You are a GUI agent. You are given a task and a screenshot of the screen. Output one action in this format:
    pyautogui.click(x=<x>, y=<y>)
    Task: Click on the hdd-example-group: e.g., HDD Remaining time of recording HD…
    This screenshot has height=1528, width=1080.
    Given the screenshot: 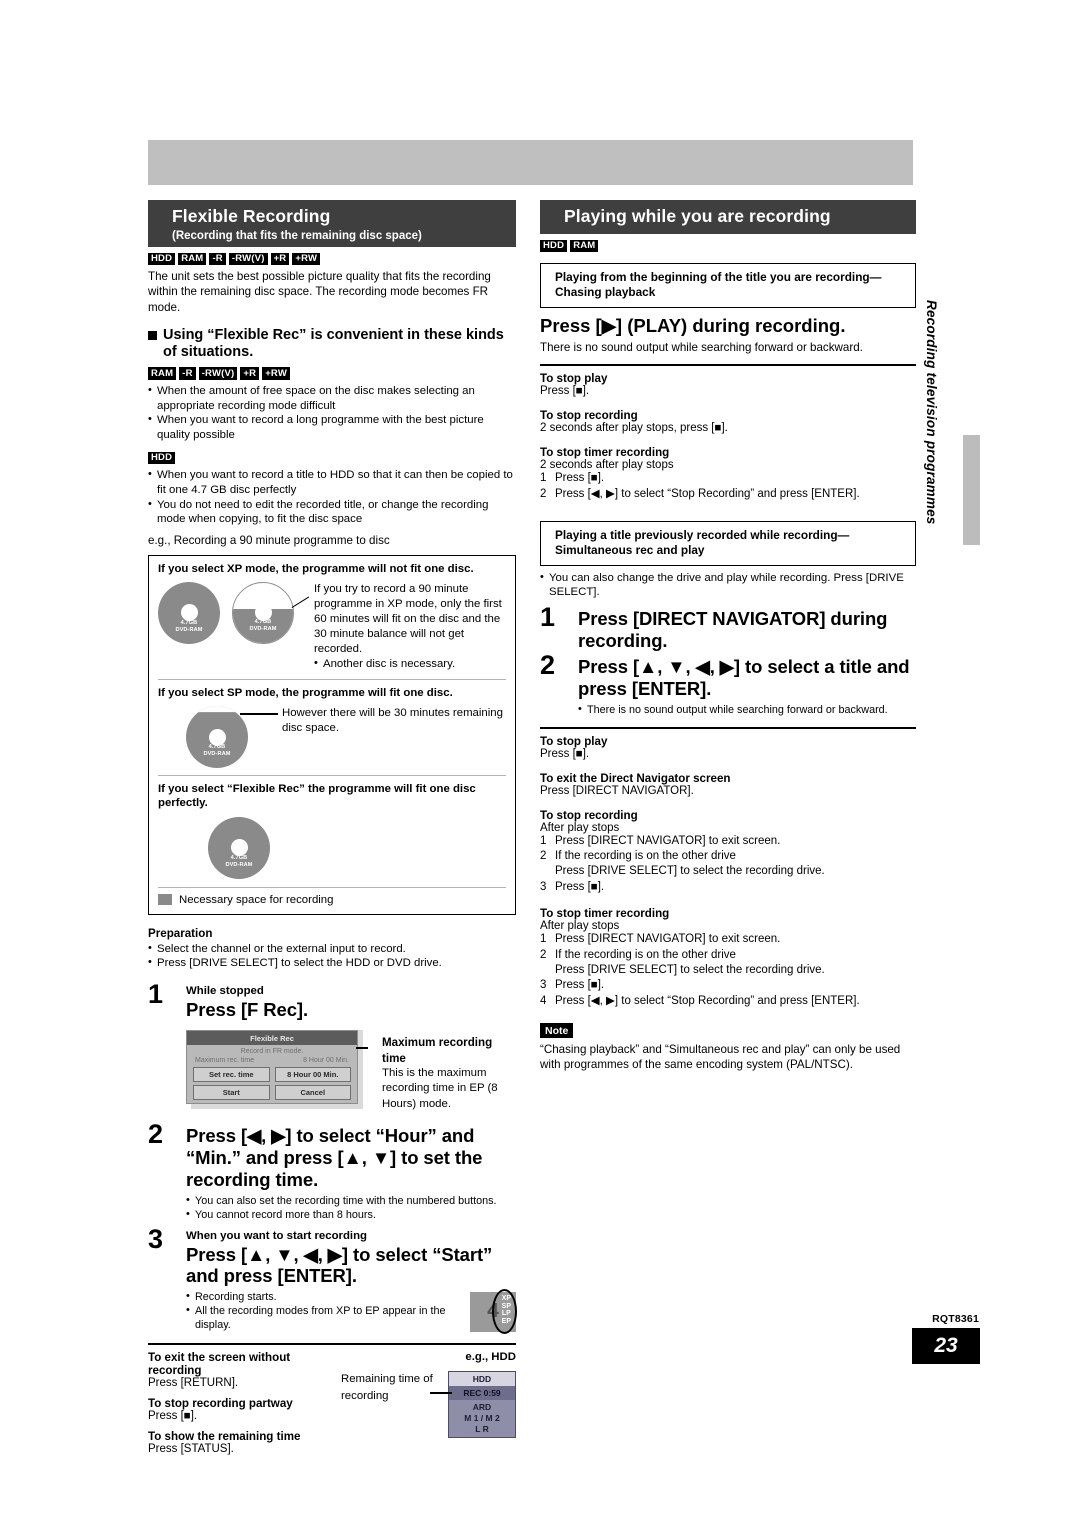 What is the action you would take?
    pyautogui.click(x=428, y=1403)
    